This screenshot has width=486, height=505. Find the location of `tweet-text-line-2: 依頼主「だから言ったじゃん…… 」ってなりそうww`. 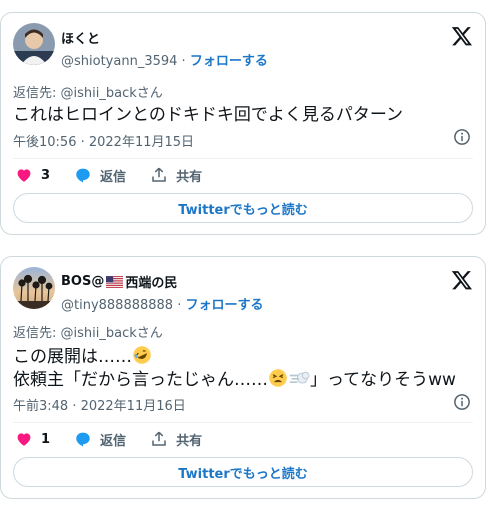

tweet-text-line-2: 依頼主「だから言ったじゃん…… 」ってなりそうww is located at coordinates (234, 377).